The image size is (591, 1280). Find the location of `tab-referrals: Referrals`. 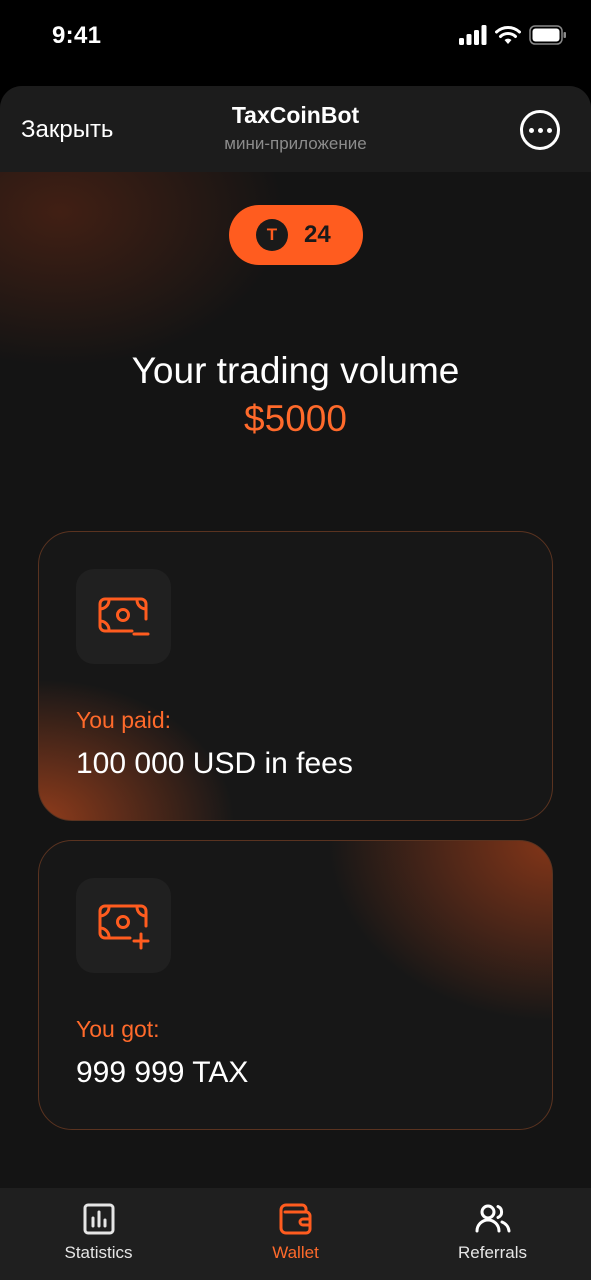

tab-referrals: Referrals is located at coordinates (492, 1234).